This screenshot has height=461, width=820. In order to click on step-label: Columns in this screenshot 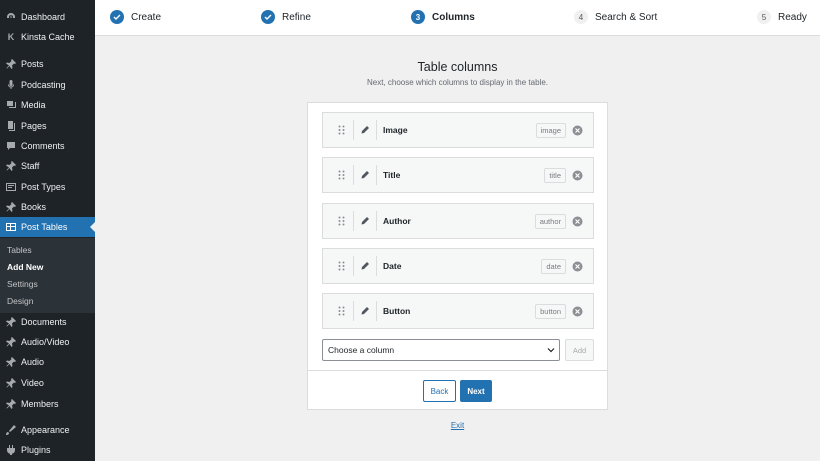, I will do `click(453, 17)`.